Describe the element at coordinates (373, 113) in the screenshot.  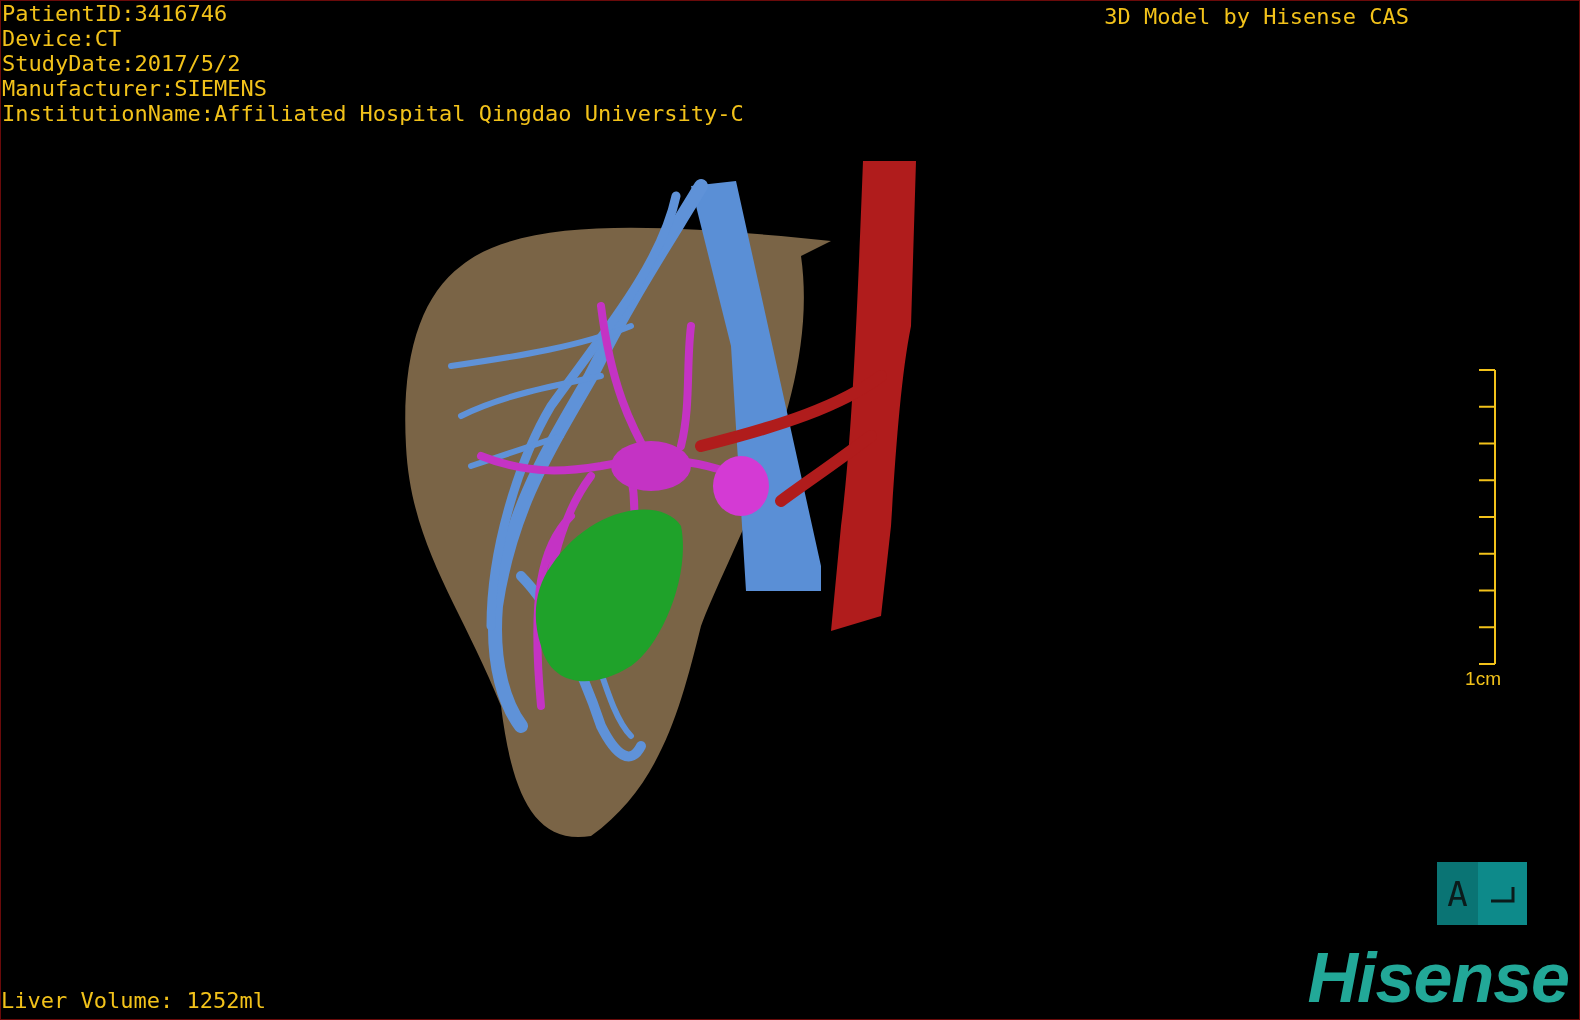
I see `study-info-line: InstitutionName:Affiliated Hospital Qingdao University-C` at that location.